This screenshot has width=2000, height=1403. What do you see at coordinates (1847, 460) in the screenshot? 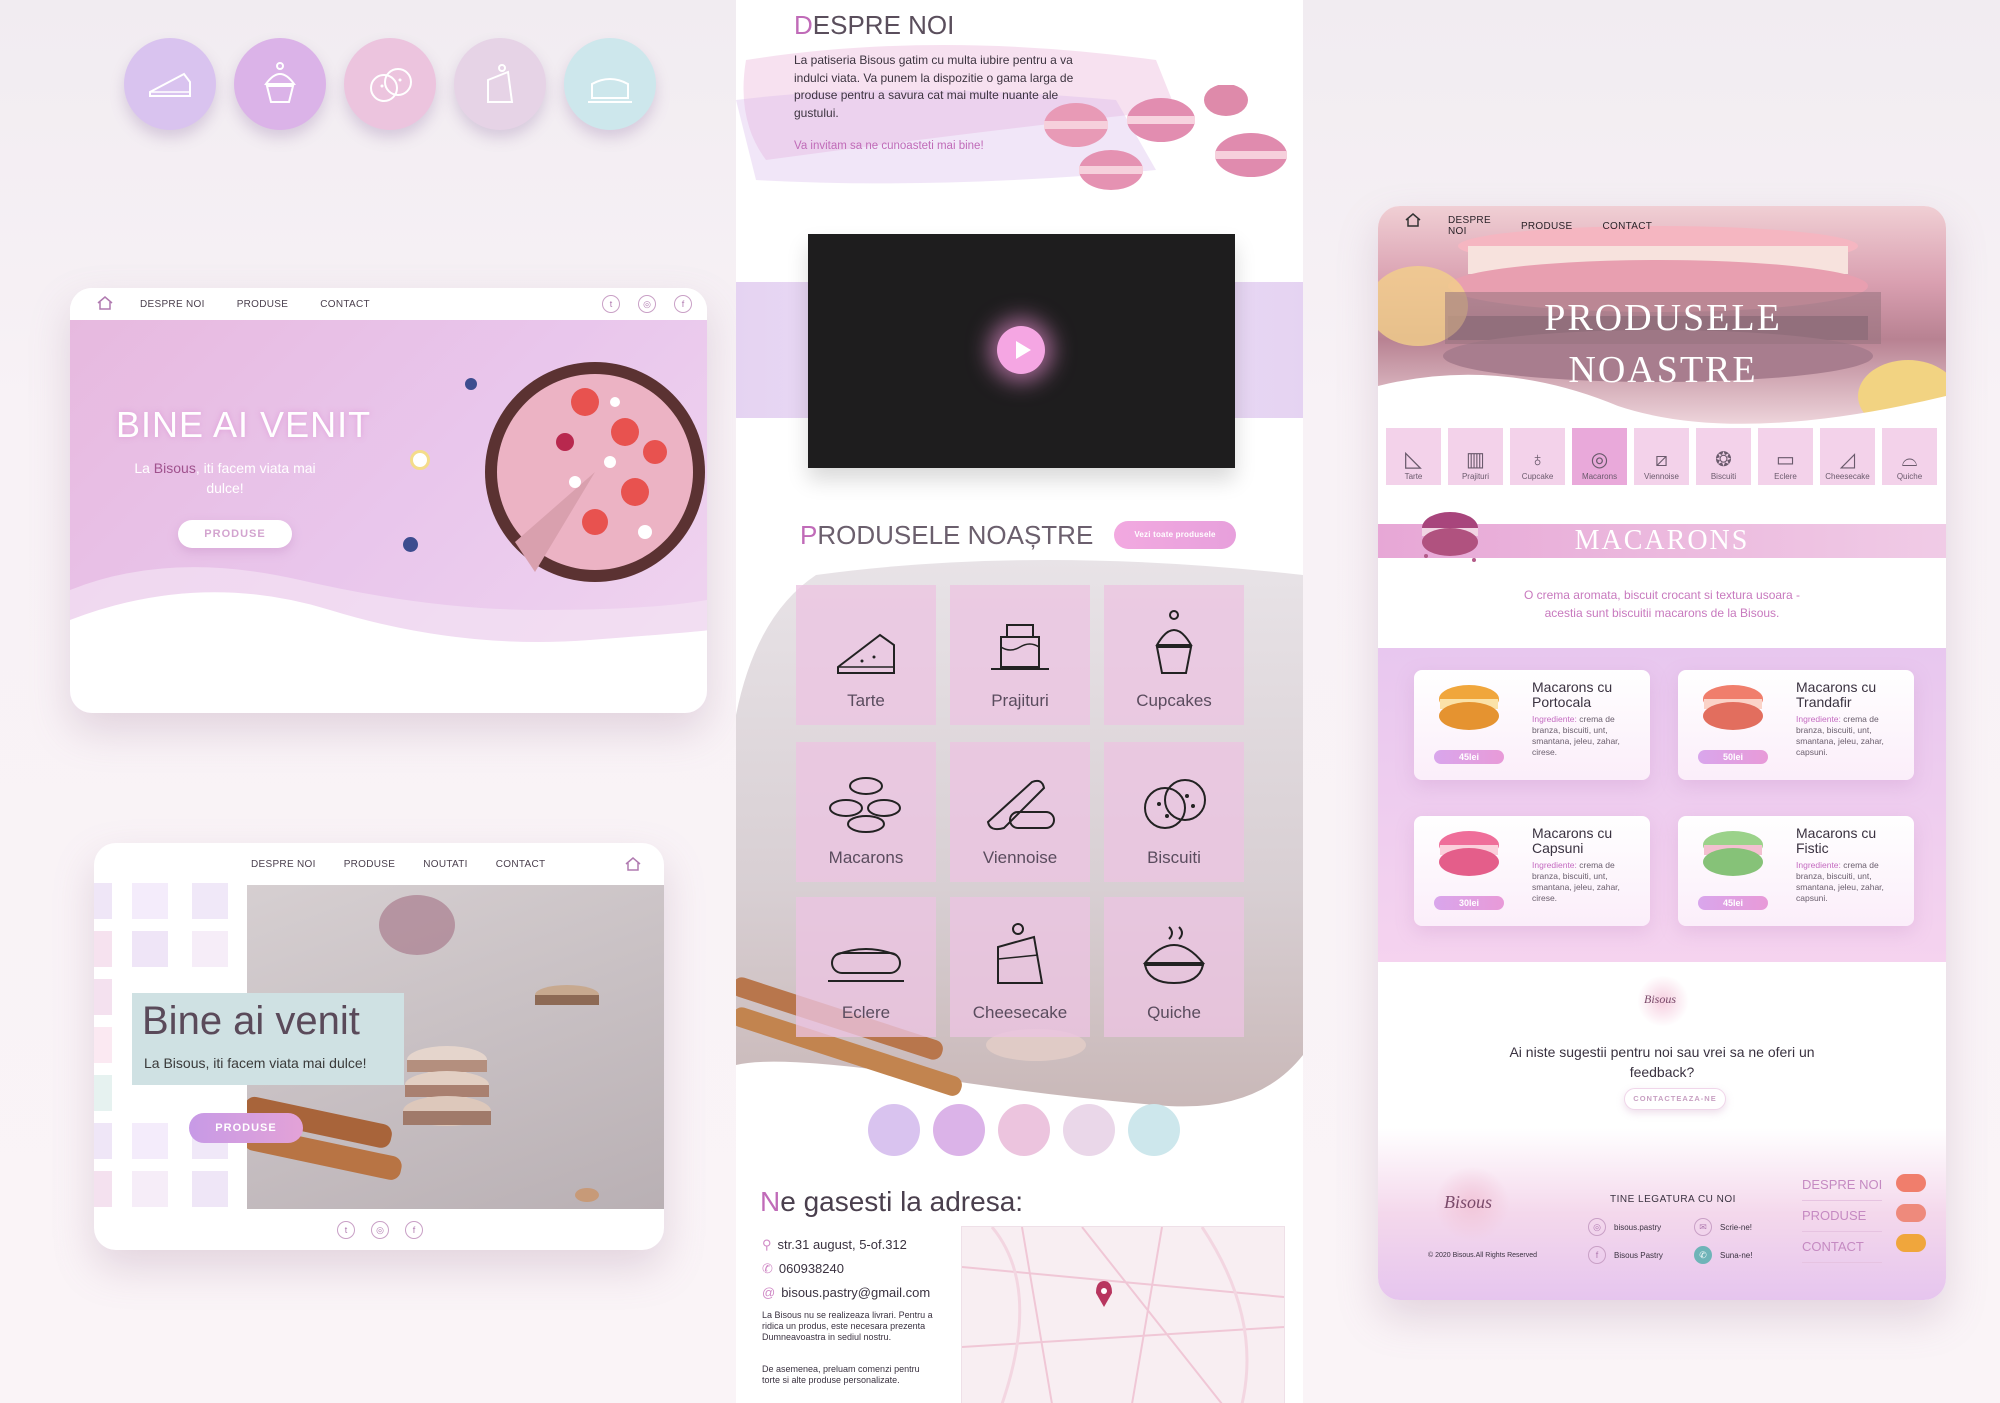
I see `cheesecake-icon: ◿` at bounding box center [1847, 460].